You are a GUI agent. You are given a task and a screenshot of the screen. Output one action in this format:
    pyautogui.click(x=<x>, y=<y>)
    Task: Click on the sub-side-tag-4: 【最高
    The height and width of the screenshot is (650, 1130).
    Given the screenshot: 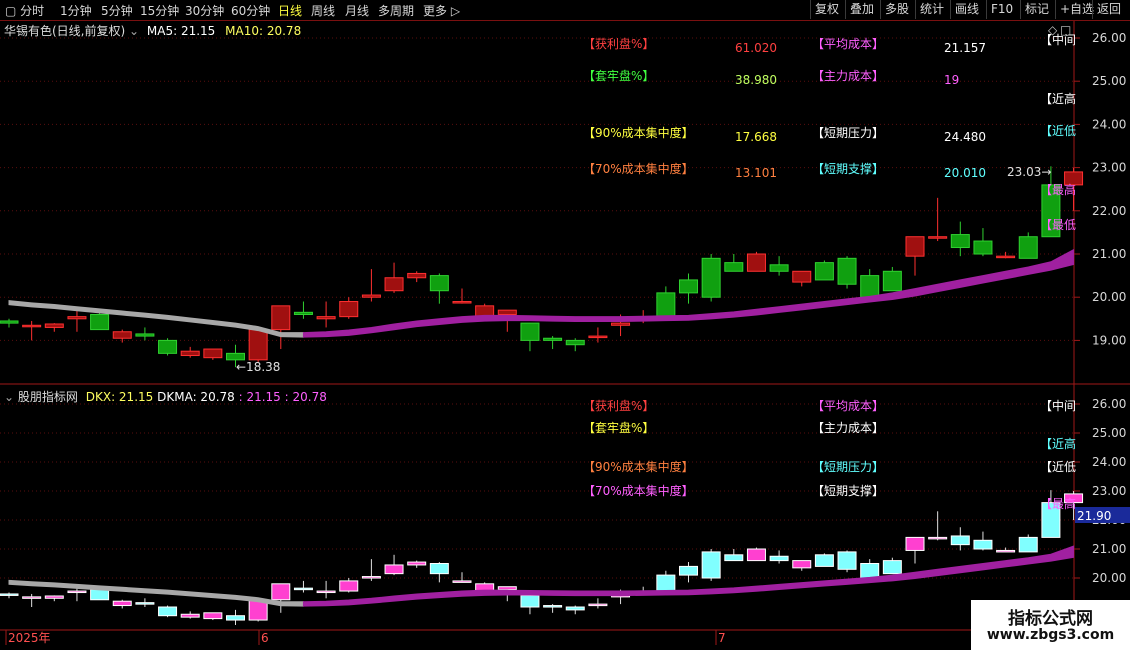 What is the action you would take?
    pyautogui.click(x=1058, y=503)
    